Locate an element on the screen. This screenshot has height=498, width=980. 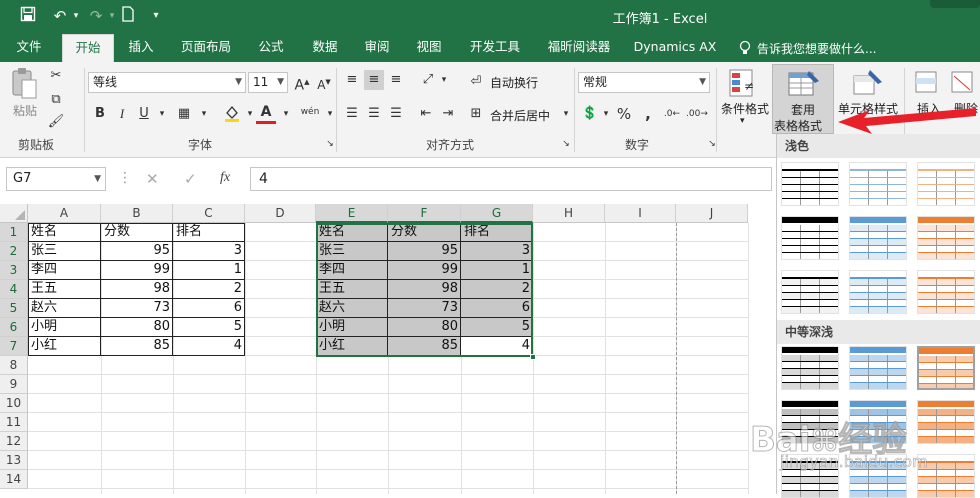
column-header-e: E is located at coordinates (352, 213).